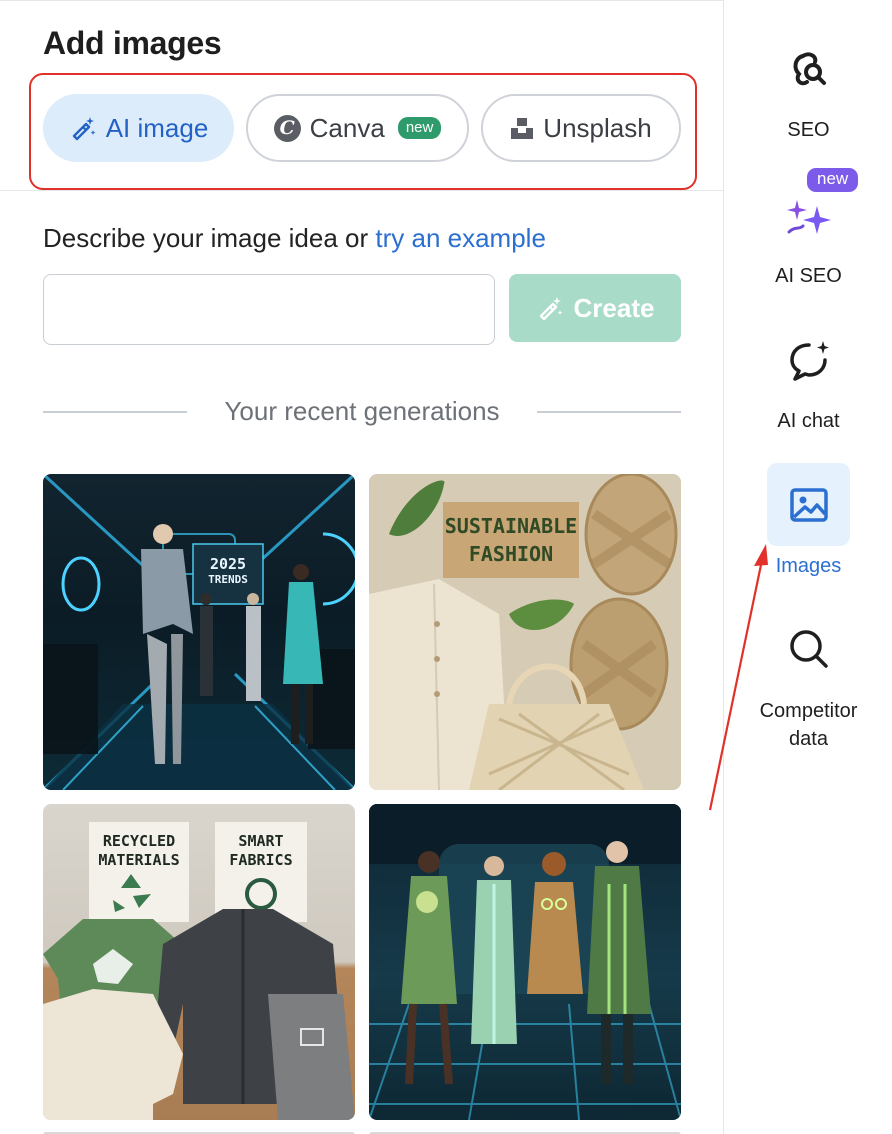 This screenshot has width=892, height=1134. What do you see at coordinates (808, 276) in the screenshot?
I see `sidebar-item-label: AI SEO` at bounding box center [808, 276].